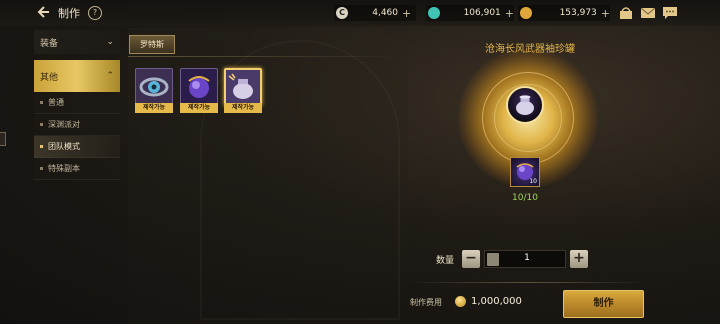 The image size is (720, 324). What do you see at coordinates (670, 12) in the screenshot?
I see `chat-icon` at bounding box center [670, 12].